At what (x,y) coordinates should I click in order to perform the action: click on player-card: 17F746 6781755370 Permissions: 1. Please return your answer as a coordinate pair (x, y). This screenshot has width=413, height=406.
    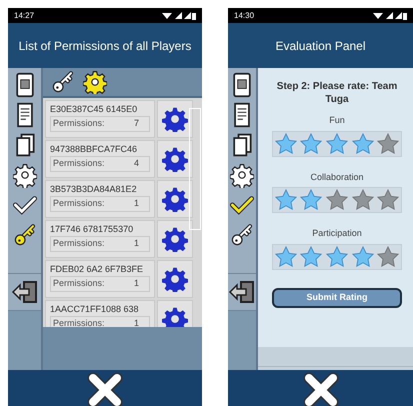
    Looking at the image, I should click on (100, 239).